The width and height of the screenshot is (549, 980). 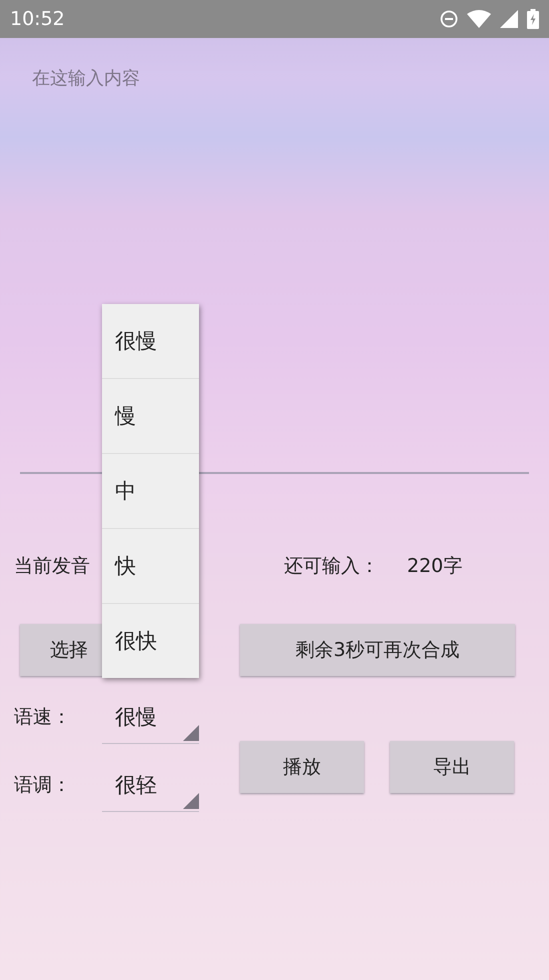 I want to click on remaining-label: 还可输入：, so click(x=331, y=566).